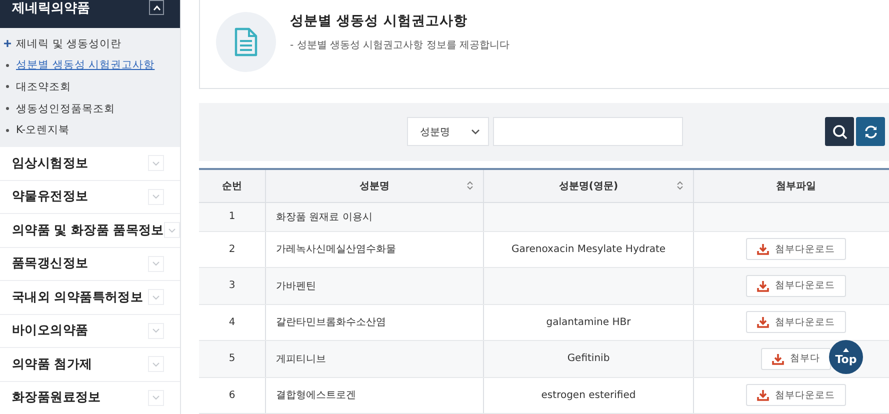 Image resolution: width=889 pixels, height=414 pixels. I want to click on search-icon, so click(840, 132).